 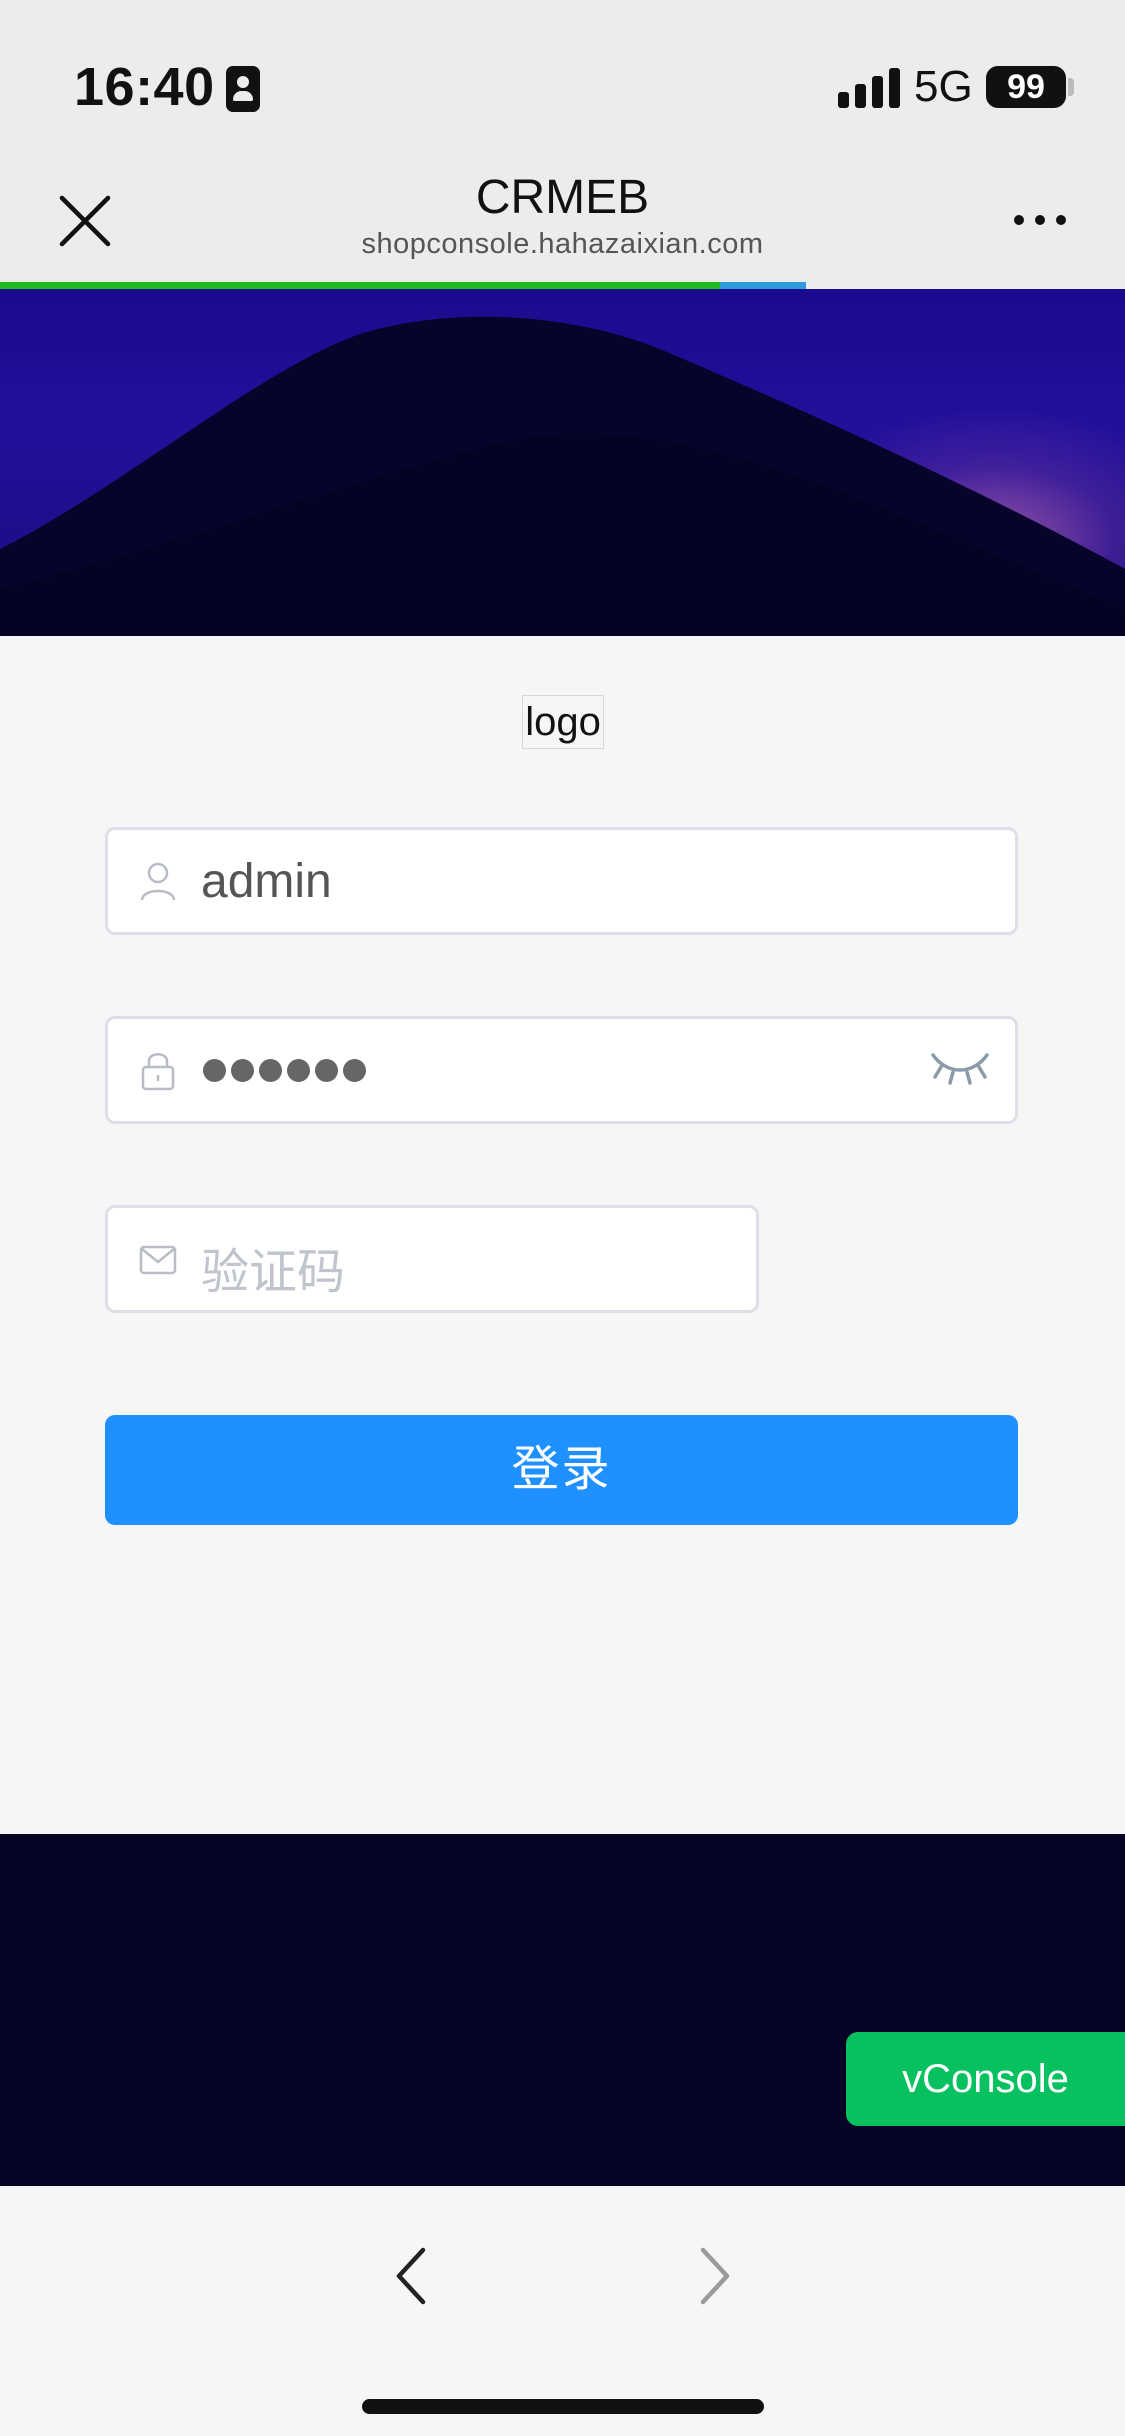 I want to click on network-type: 5G, so click(x=943, y=86).